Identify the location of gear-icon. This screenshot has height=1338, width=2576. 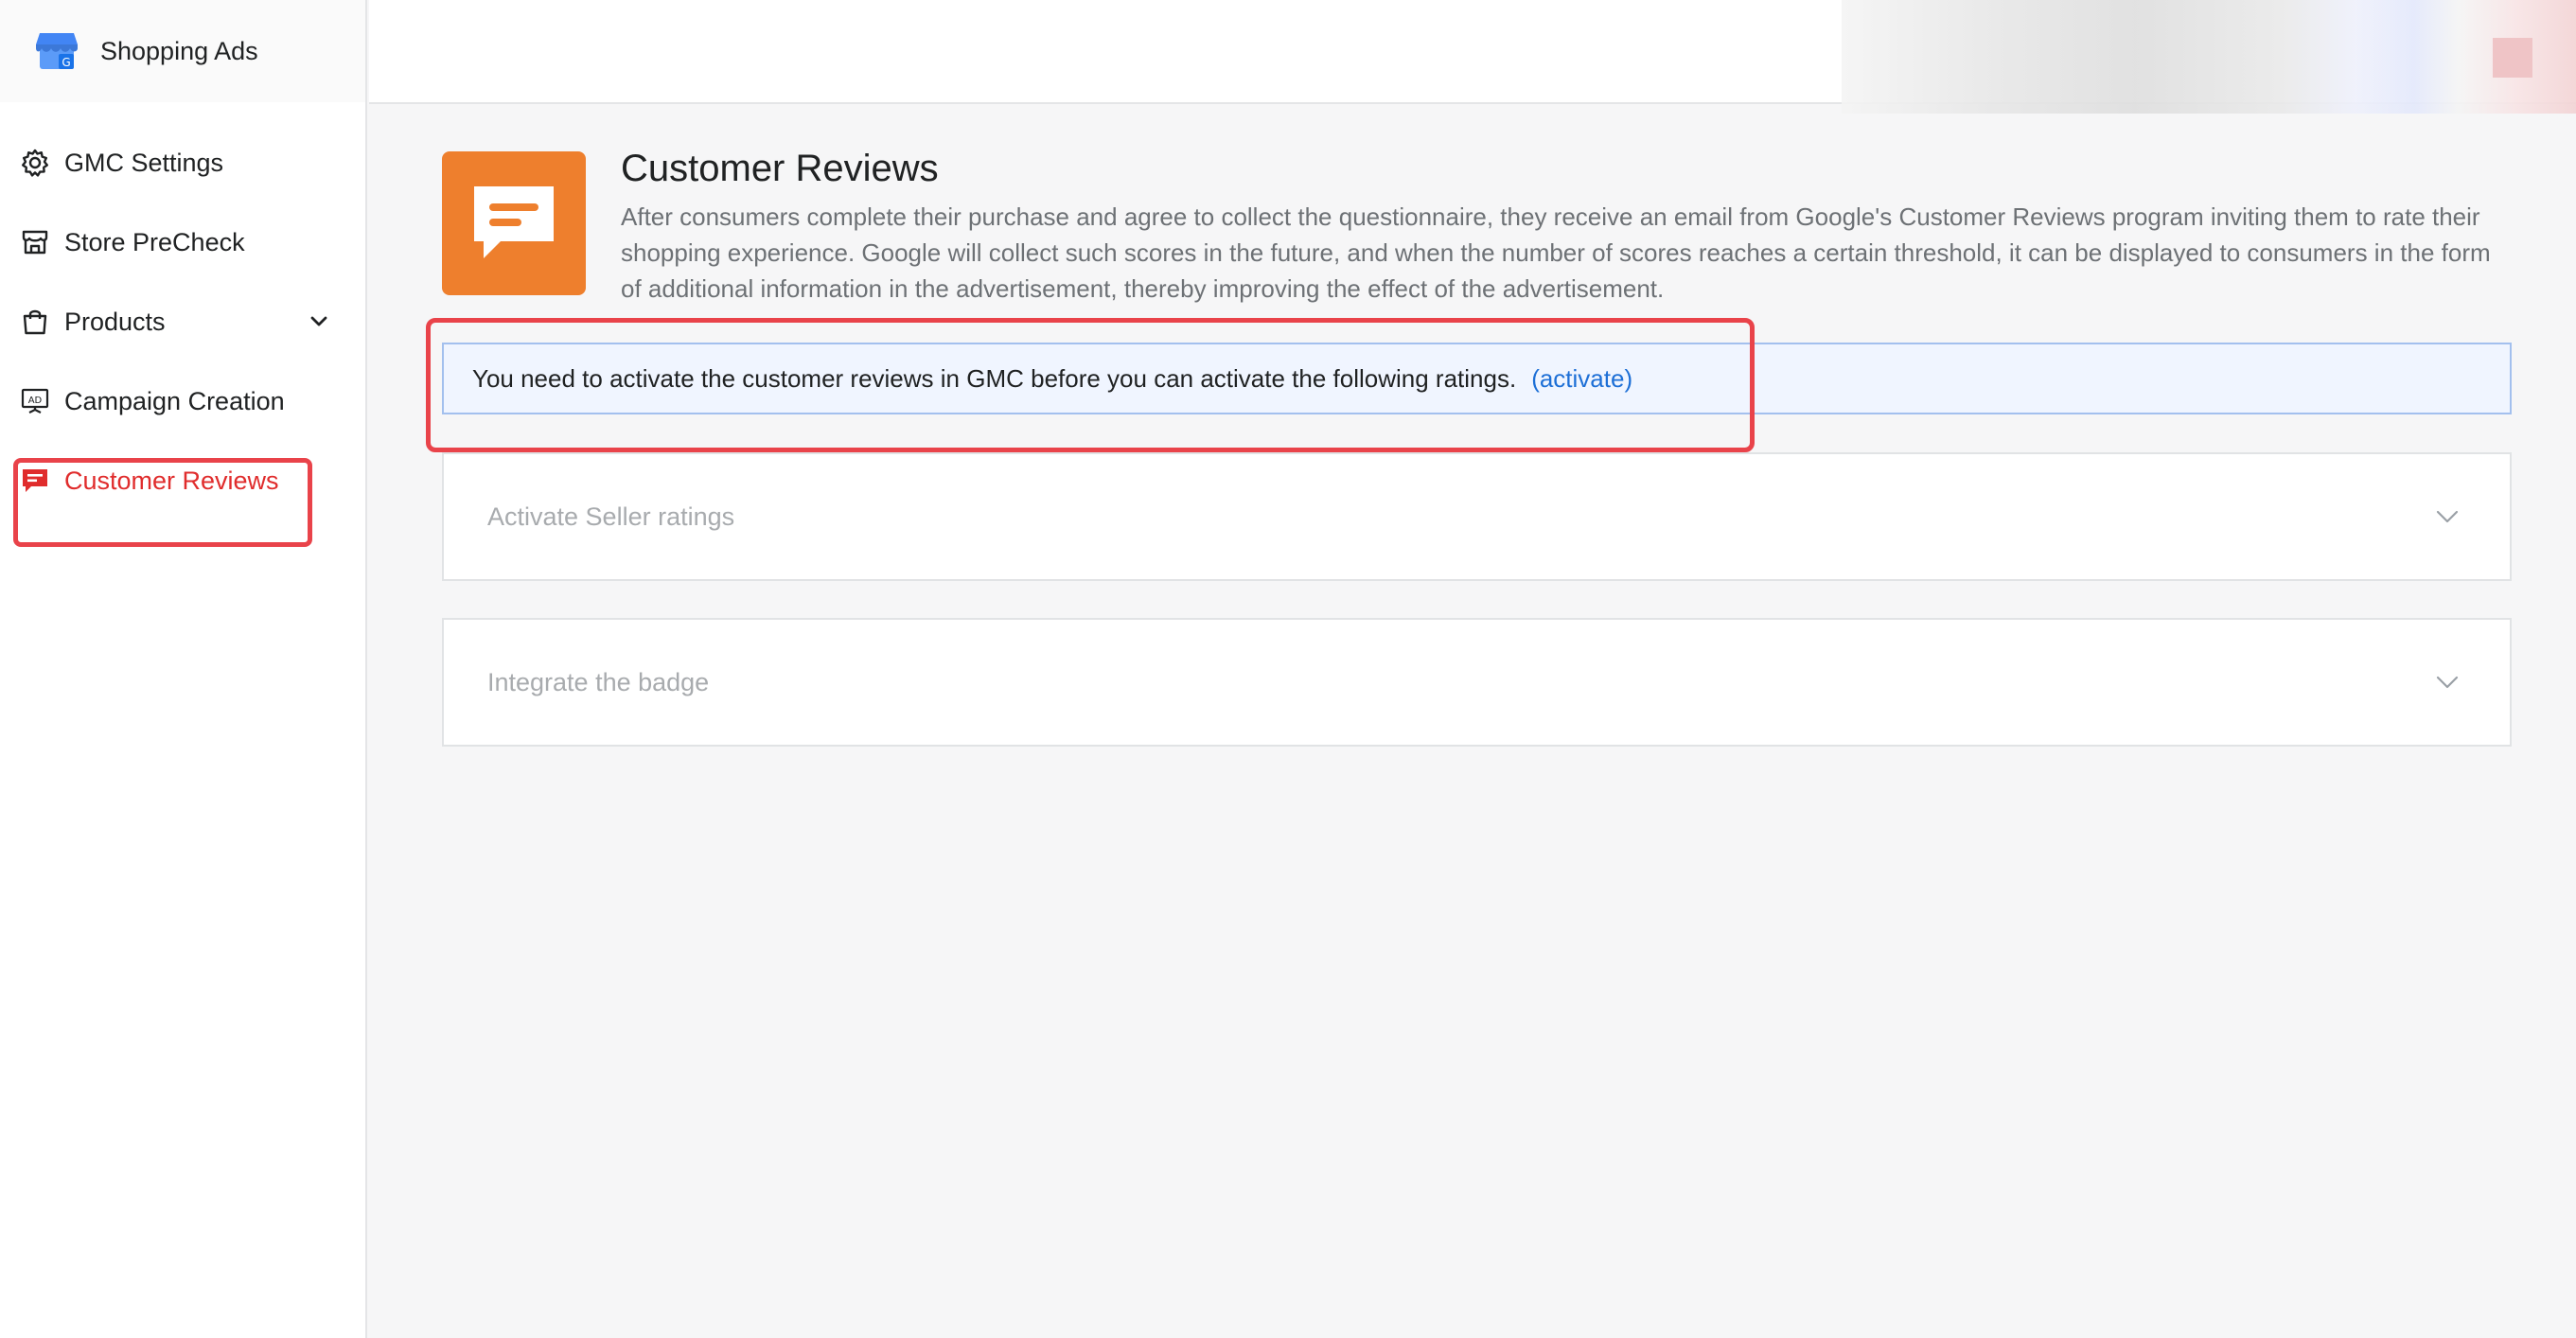
(35, 163).